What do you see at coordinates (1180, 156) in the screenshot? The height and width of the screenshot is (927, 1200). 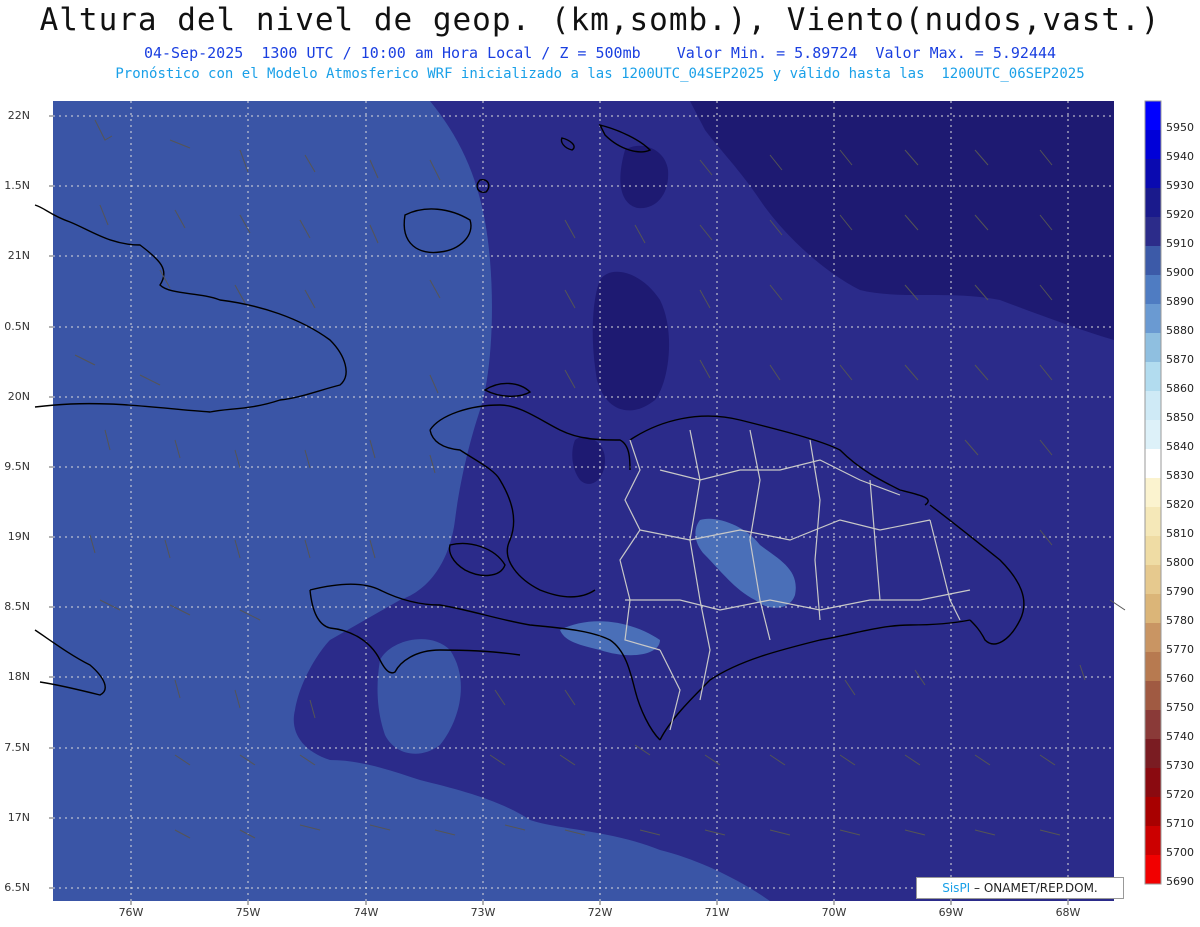 I see `colorbar-label: 5940` at bounding box center [1180, 156].